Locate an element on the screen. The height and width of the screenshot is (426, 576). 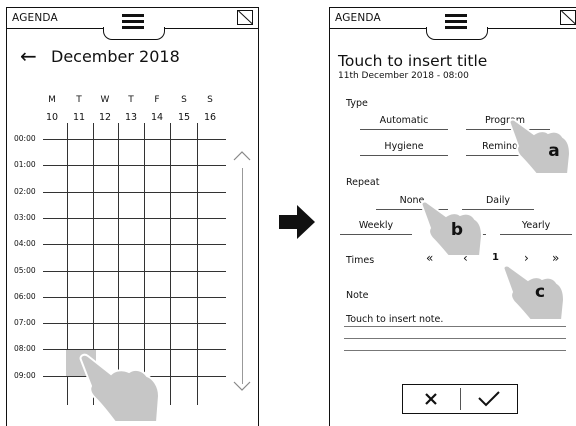
callout-label: b is located at coordinates (457, 230).